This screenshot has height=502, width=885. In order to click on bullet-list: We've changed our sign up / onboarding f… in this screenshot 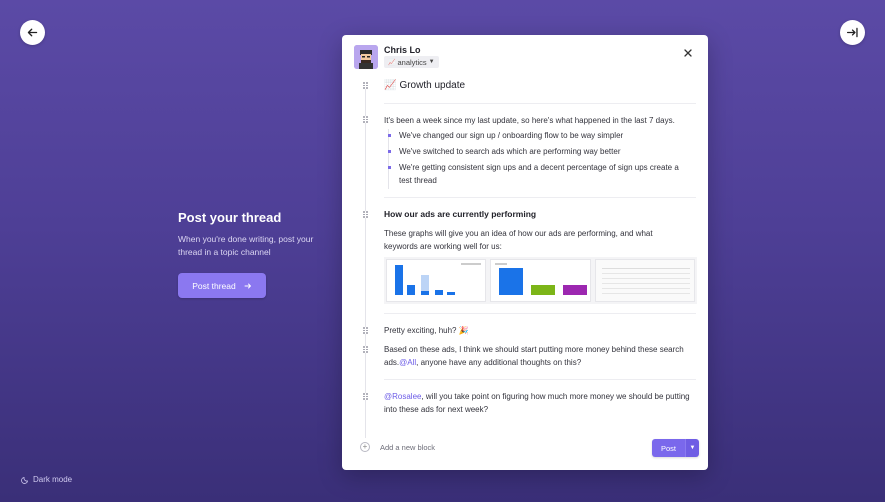, I will do `click(543, 159)`.